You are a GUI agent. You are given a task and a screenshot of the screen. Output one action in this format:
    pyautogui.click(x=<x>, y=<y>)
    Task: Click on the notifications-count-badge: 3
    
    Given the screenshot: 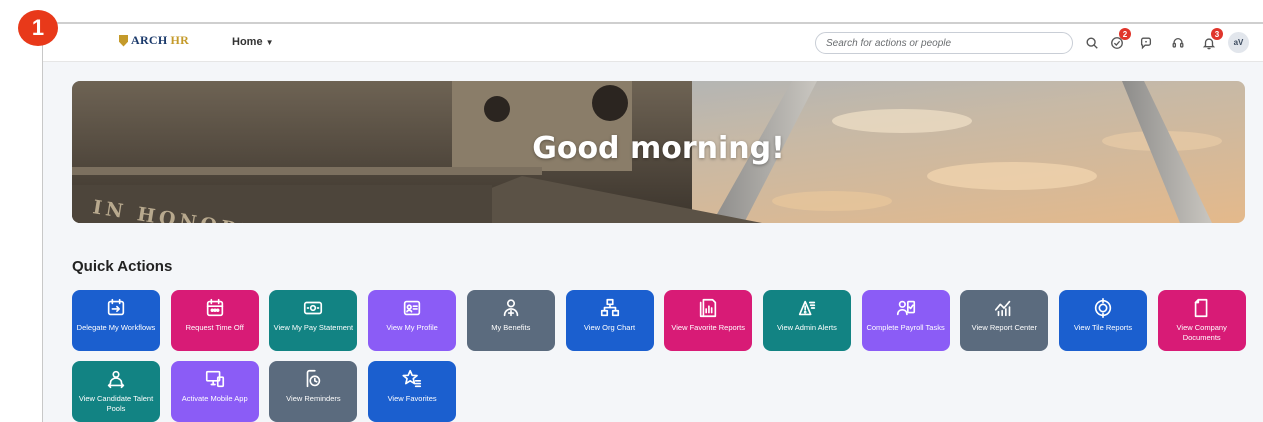 What is the action you would take?
    pyautogui.click(x=1217, y=34)
    